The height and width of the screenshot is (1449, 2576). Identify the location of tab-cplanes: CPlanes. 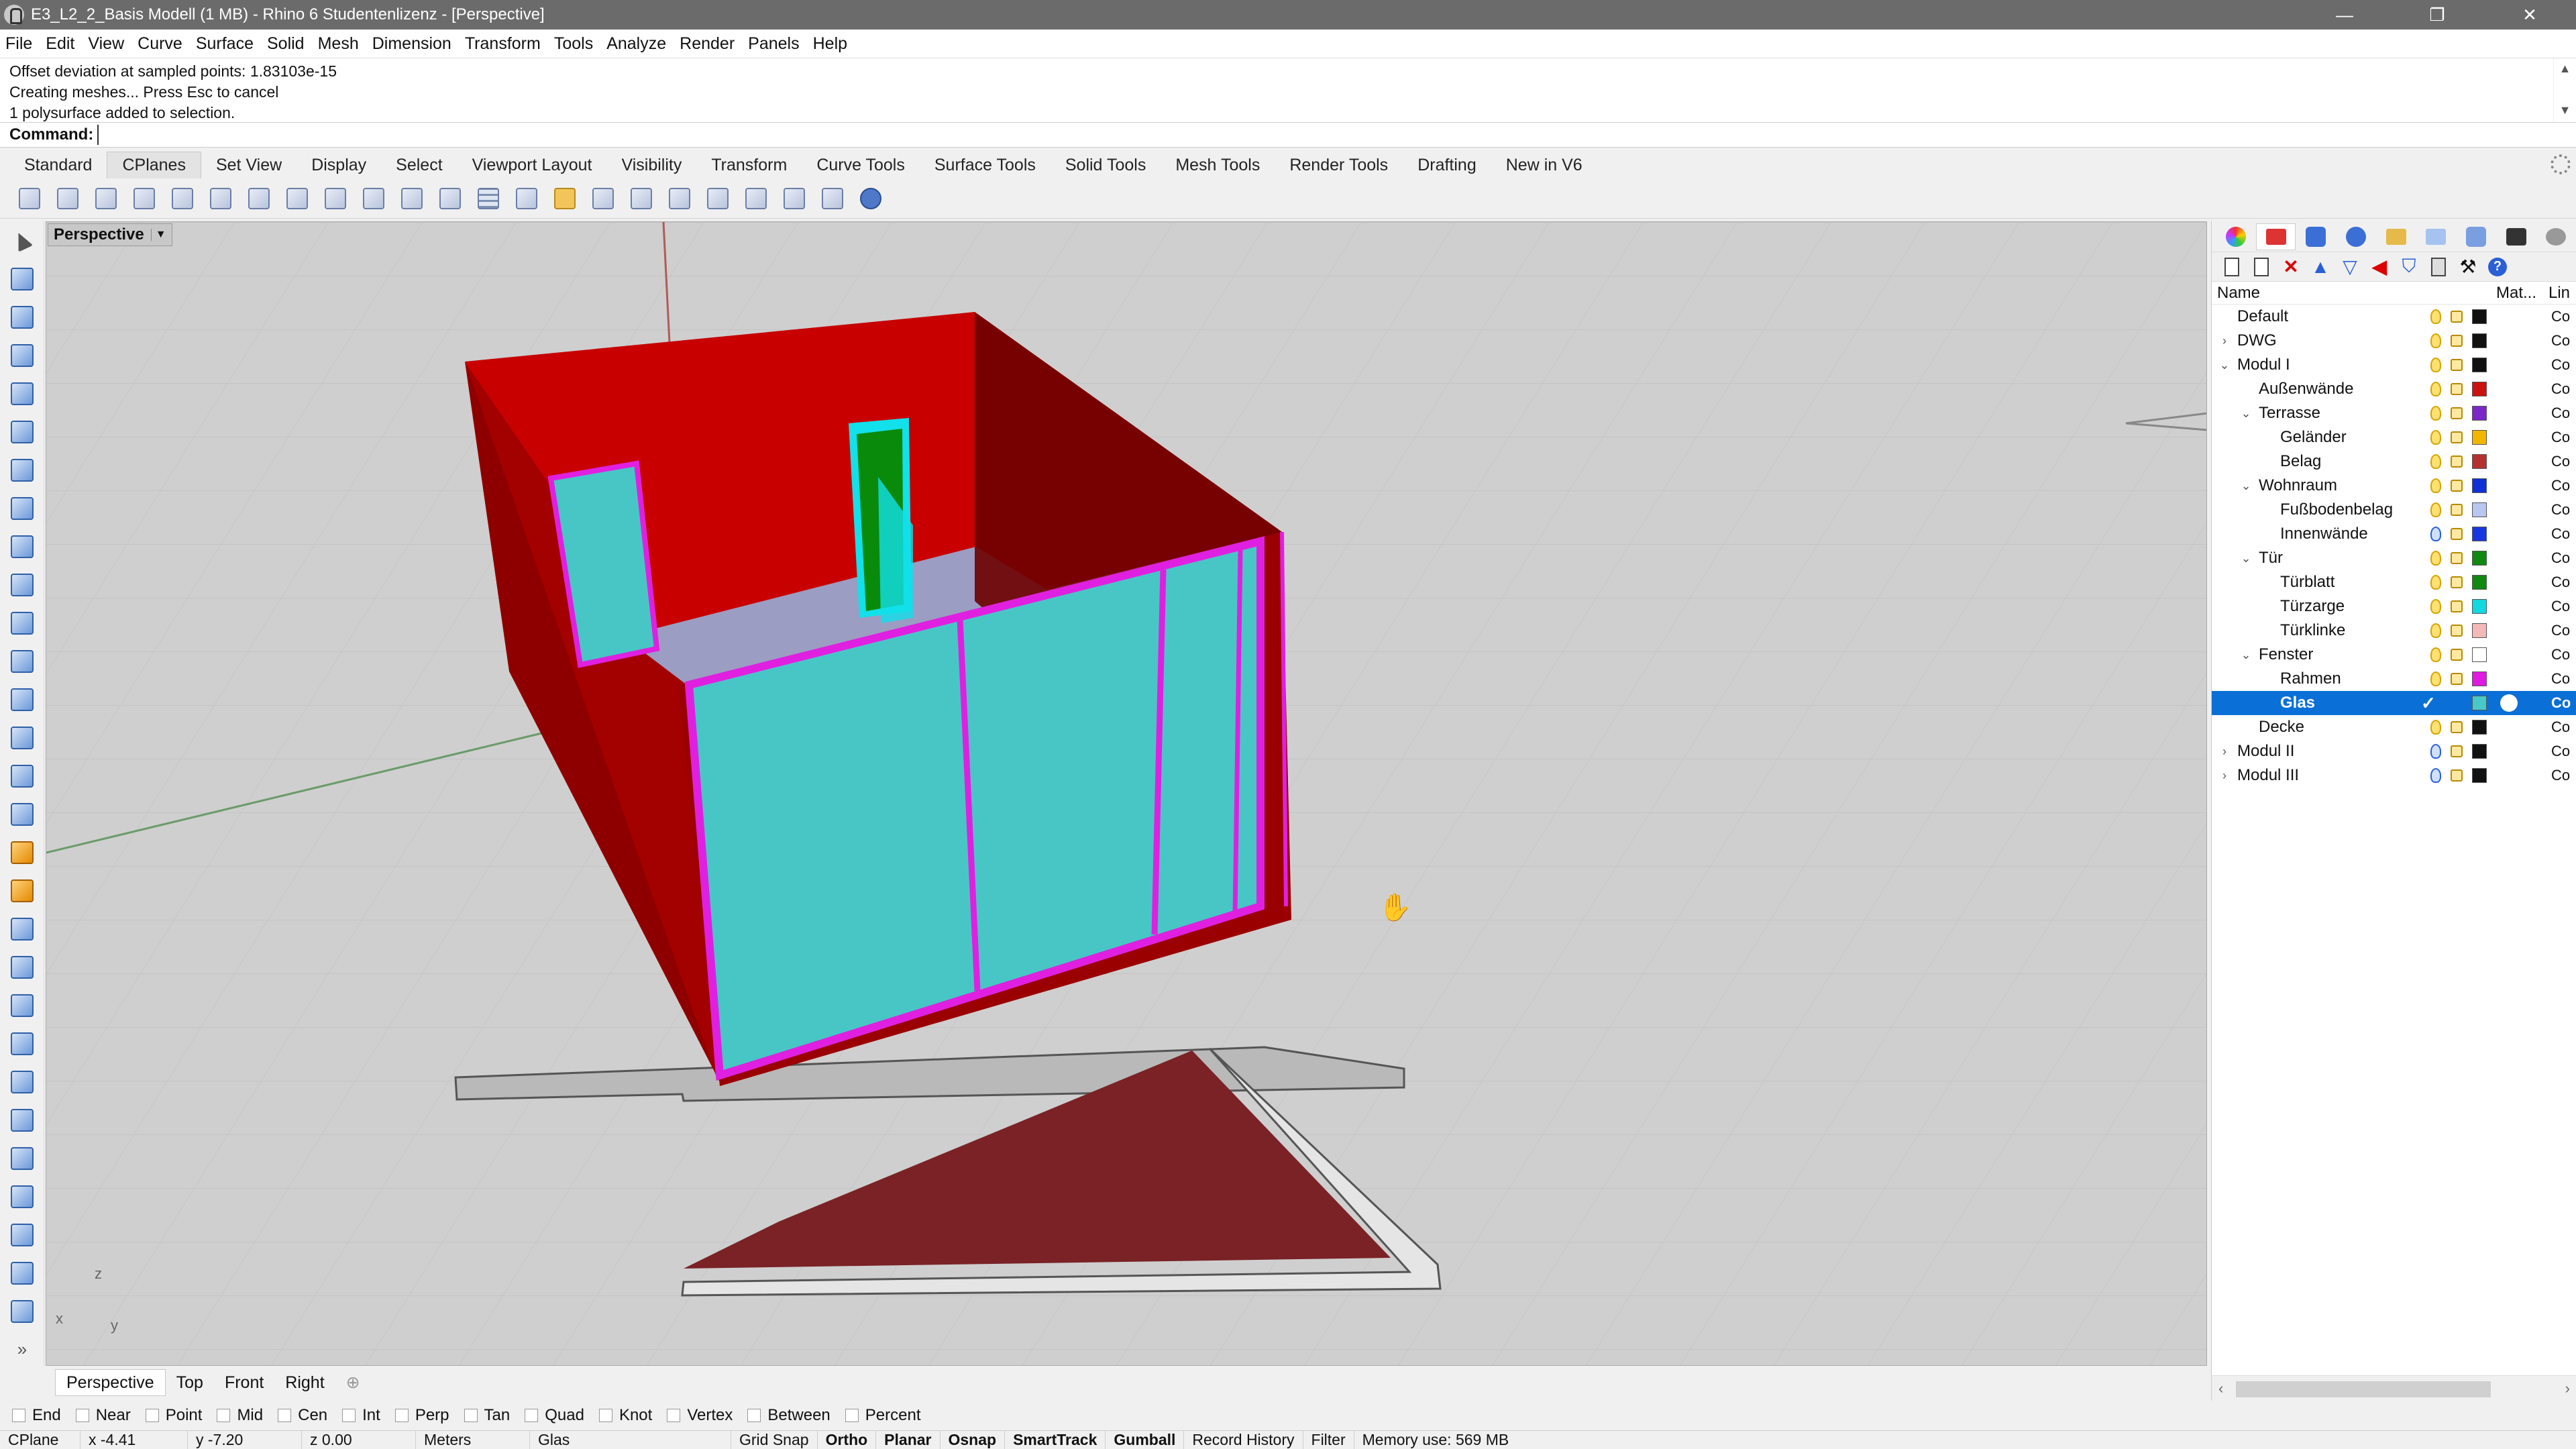
(154, 165).